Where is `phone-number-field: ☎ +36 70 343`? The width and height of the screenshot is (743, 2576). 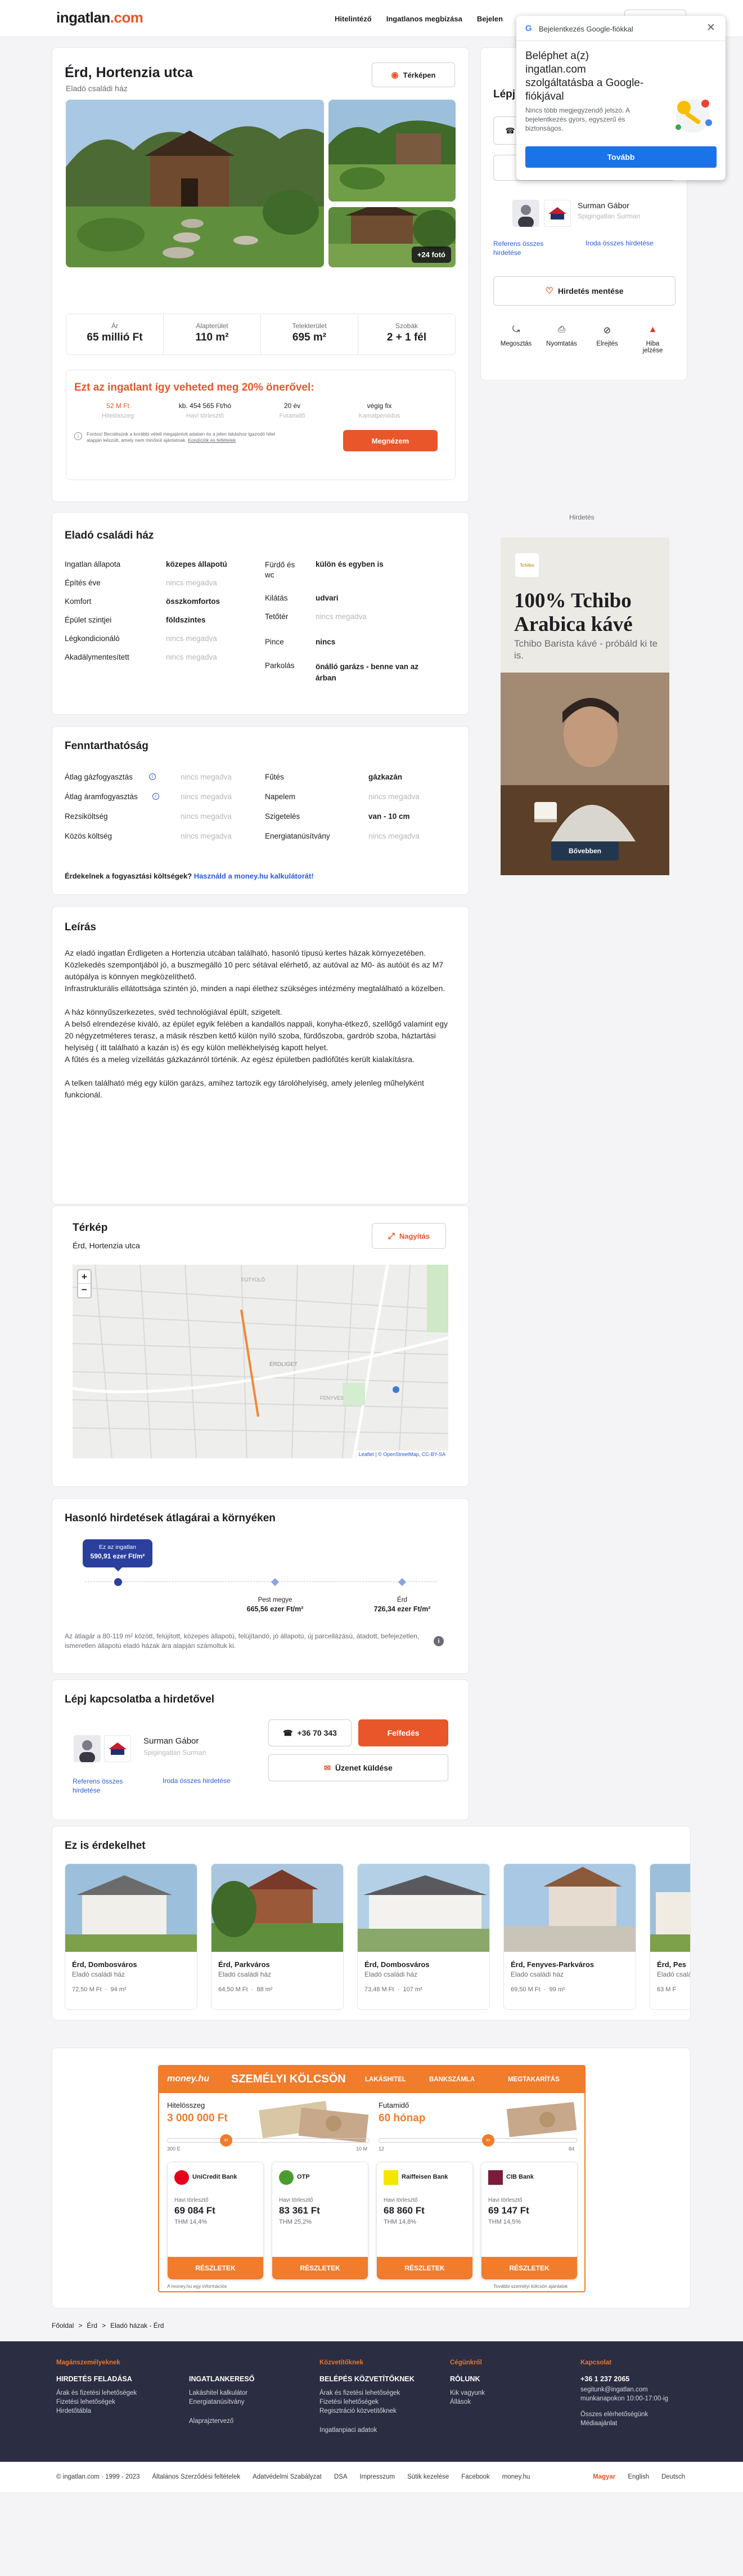
phone-number-field: ☎ +36 70 343 is located at coordinates (310, 1732).